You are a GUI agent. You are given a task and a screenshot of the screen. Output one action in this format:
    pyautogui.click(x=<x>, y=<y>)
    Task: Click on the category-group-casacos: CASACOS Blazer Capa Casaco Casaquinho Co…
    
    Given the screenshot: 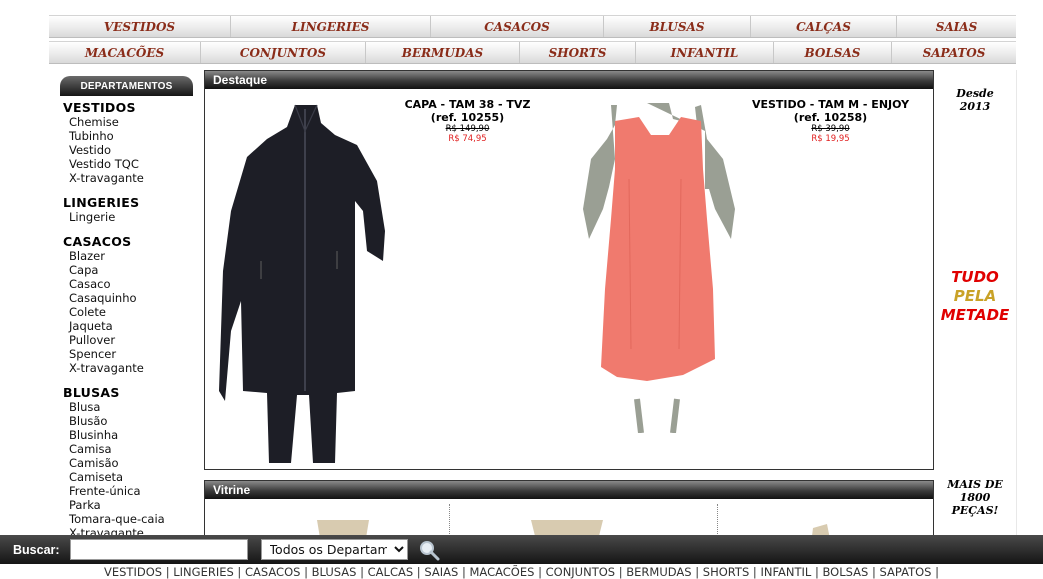 What is the action you would take?
    pyautogui.click(x=127, y=304)
    